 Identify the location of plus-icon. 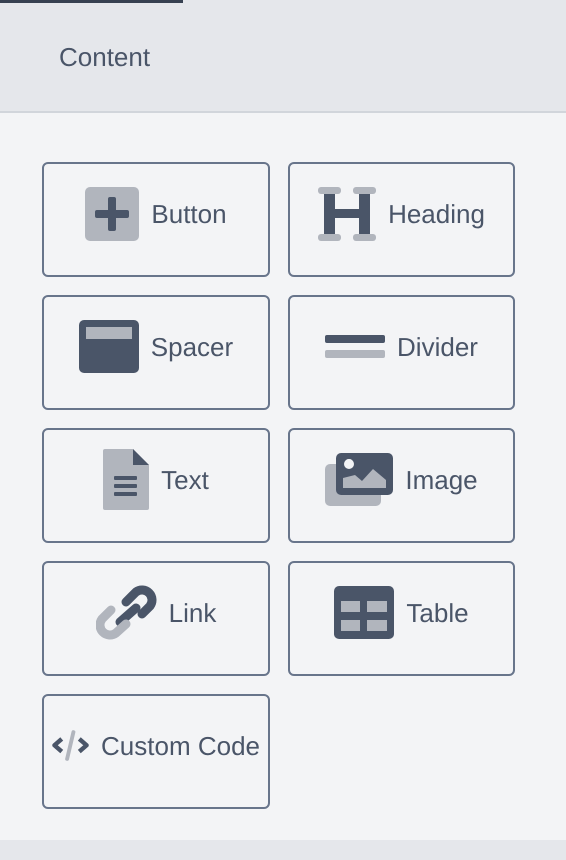
(112, 213).